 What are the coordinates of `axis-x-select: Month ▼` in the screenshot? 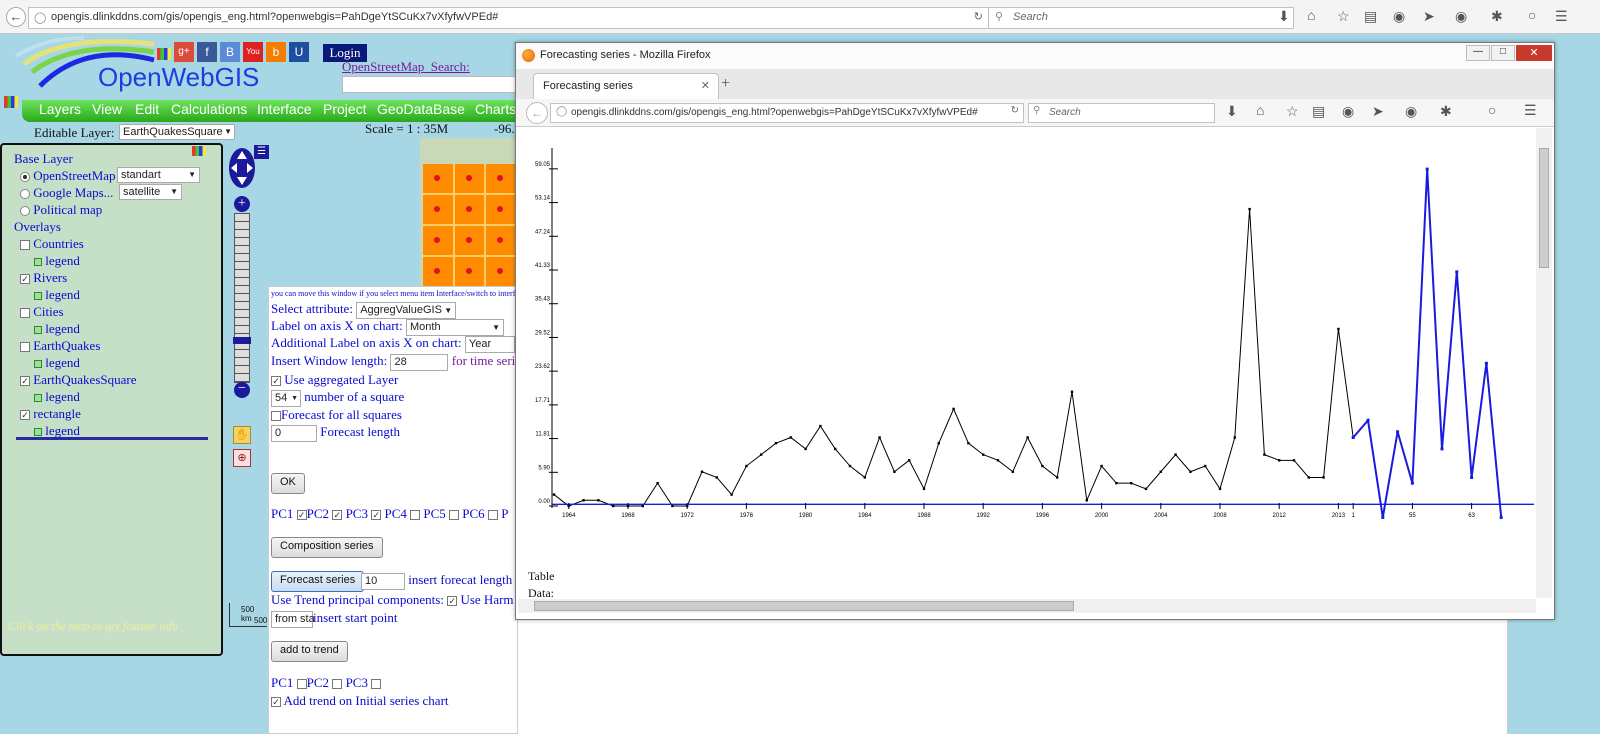 It's located at (455, 327).